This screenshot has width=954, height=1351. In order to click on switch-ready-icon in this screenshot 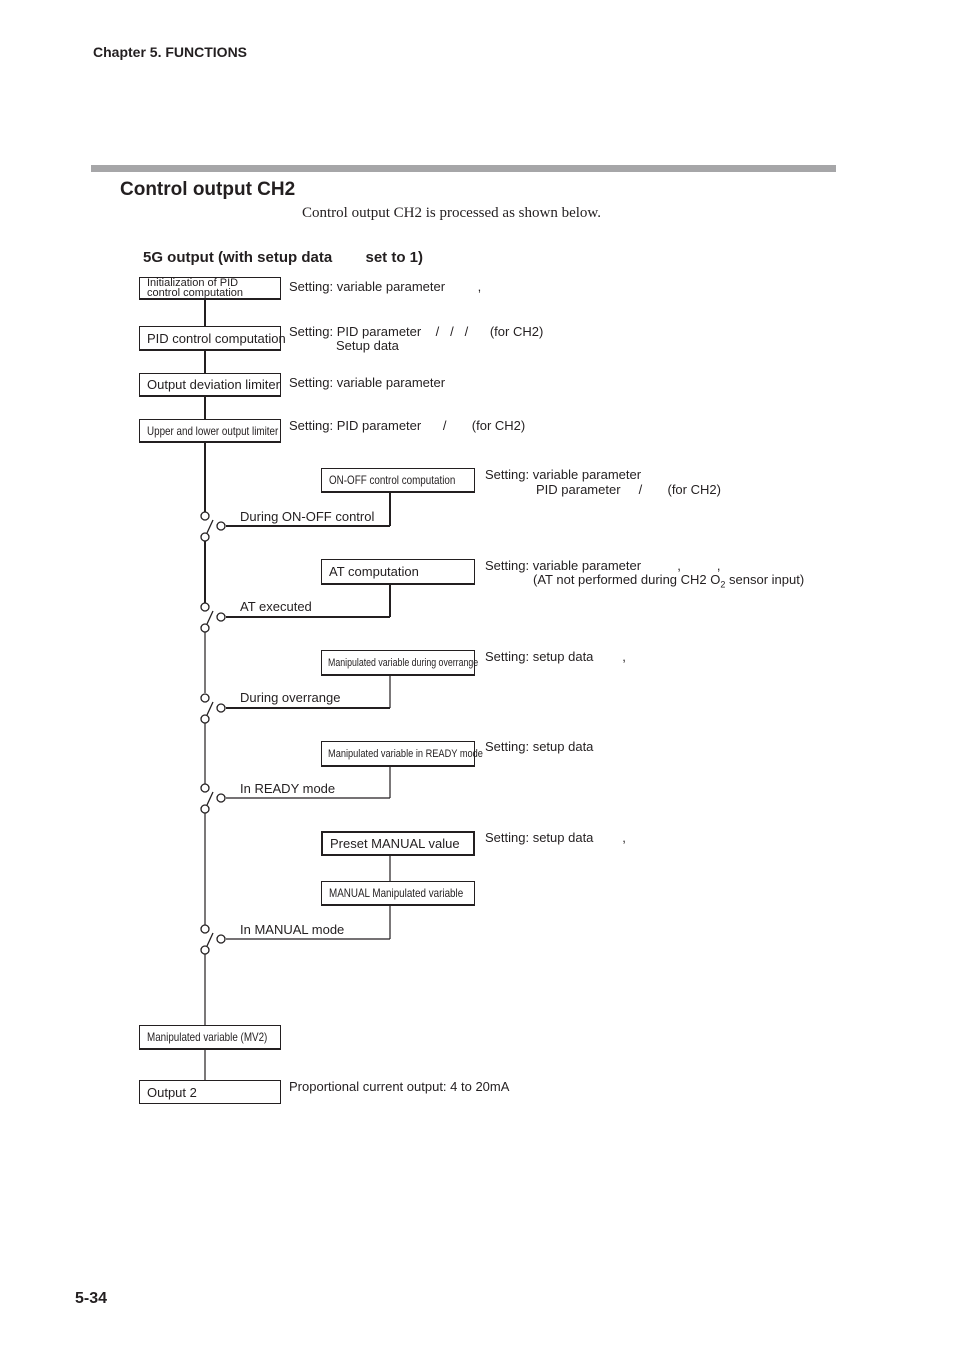, I will do `click(213, 798)`.